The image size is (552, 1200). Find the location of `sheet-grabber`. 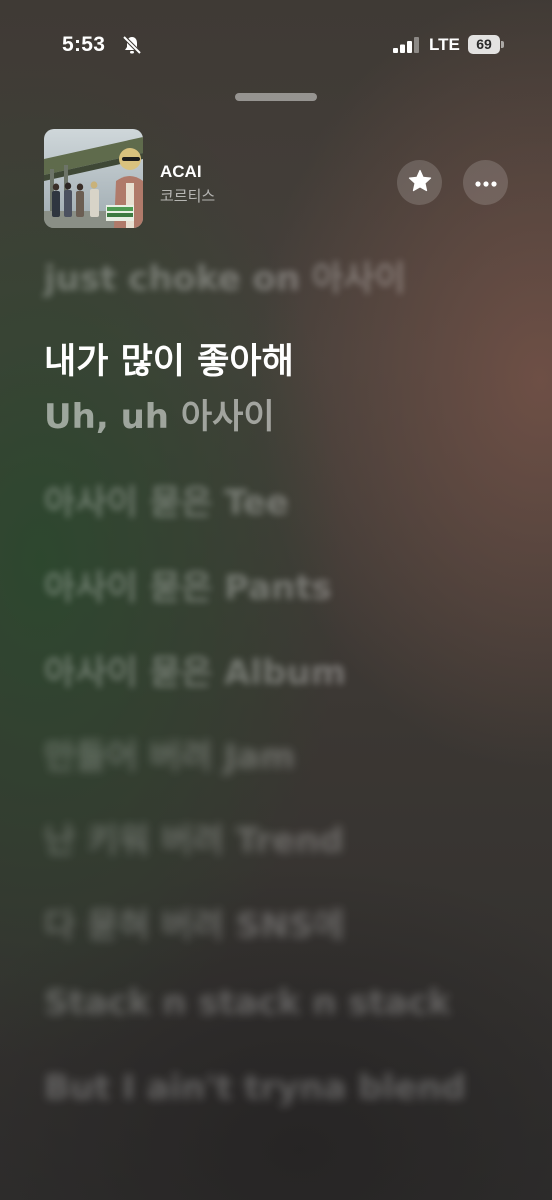

sheet-grabber is located at coordinates (276, 97).